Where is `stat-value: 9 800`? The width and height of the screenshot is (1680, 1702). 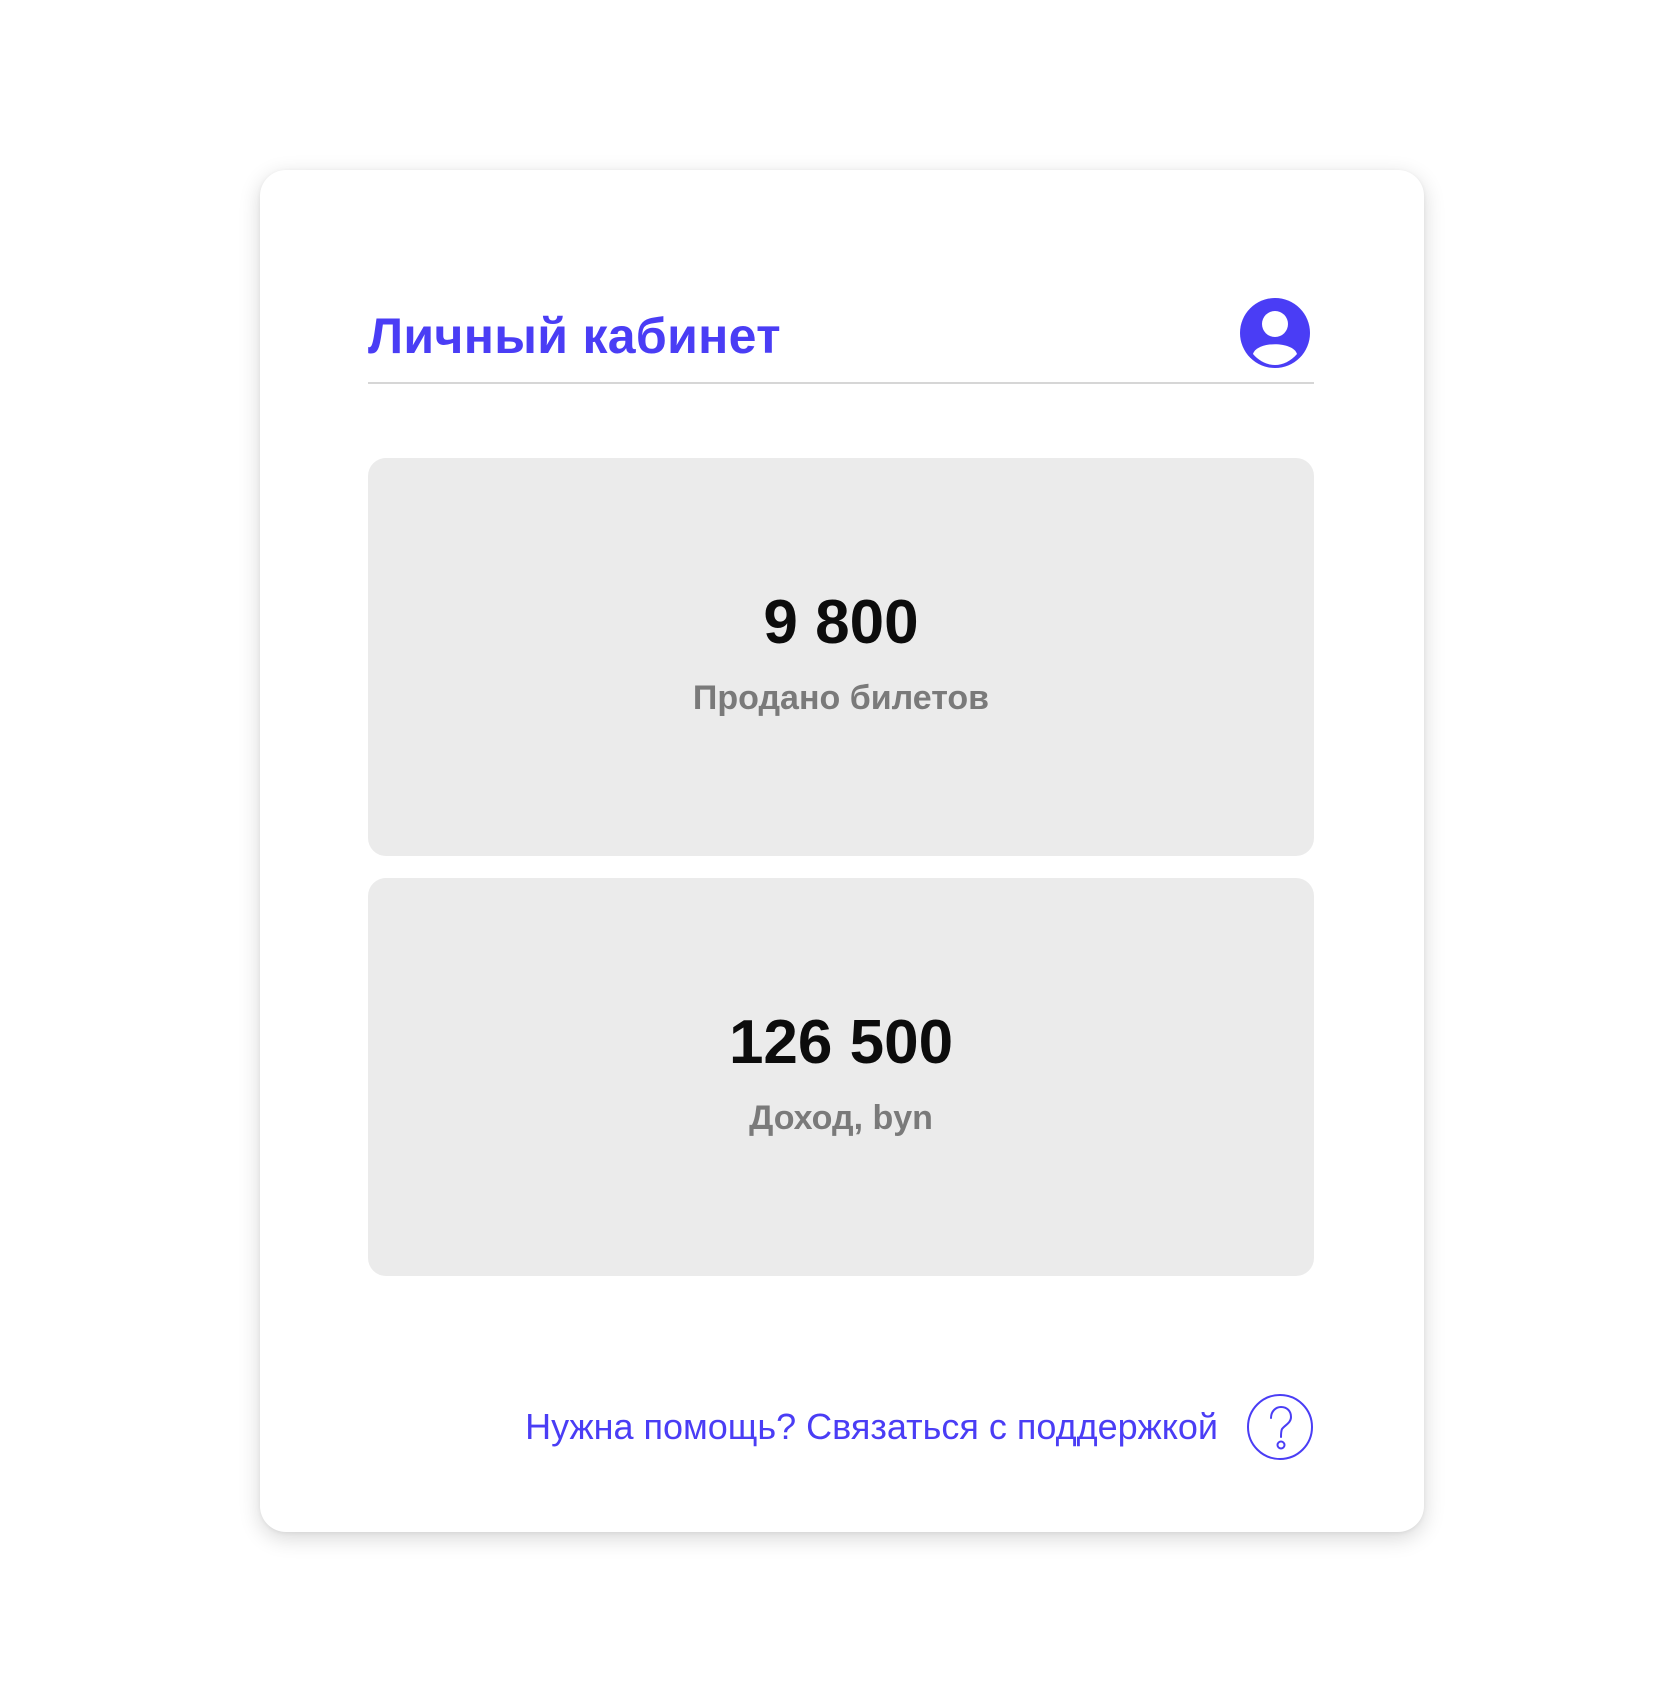 stat-value: 9 800 is located at coordinates (841, 622).